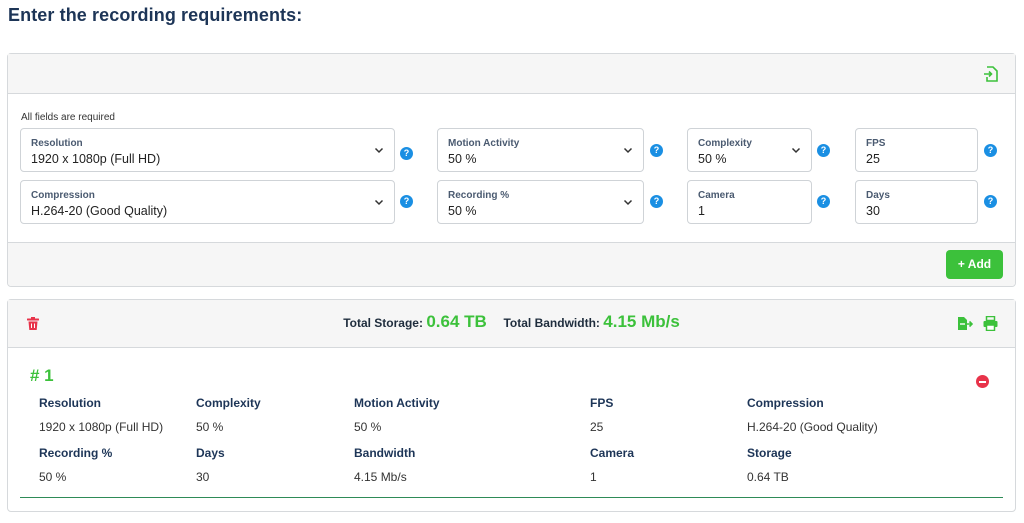 The width and height of the screenshot is (1024, 523). Describe the element at coordinates (70, 403) in the screenshot. I see `entry-resolution-label: Resolution` at that location.